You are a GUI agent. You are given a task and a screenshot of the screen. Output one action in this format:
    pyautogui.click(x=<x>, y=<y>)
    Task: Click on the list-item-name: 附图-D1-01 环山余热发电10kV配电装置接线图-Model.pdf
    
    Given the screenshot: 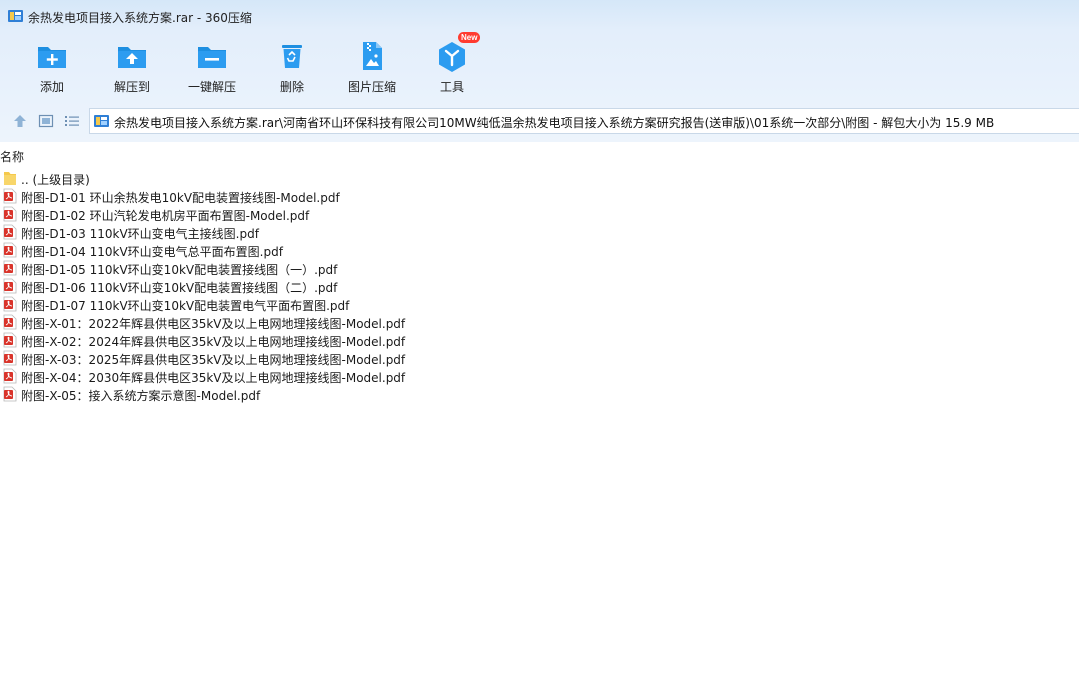 What is the action you would take?
    pyautogui.click(x=180, y=198)
    